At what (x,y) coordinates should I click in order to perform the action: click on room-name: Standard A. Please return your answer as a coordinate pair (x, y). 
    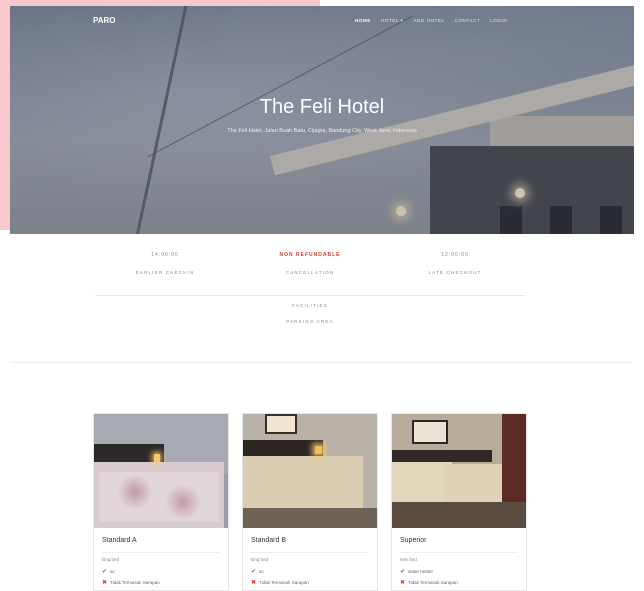
    Looking at the image, I should click on (119, 540).